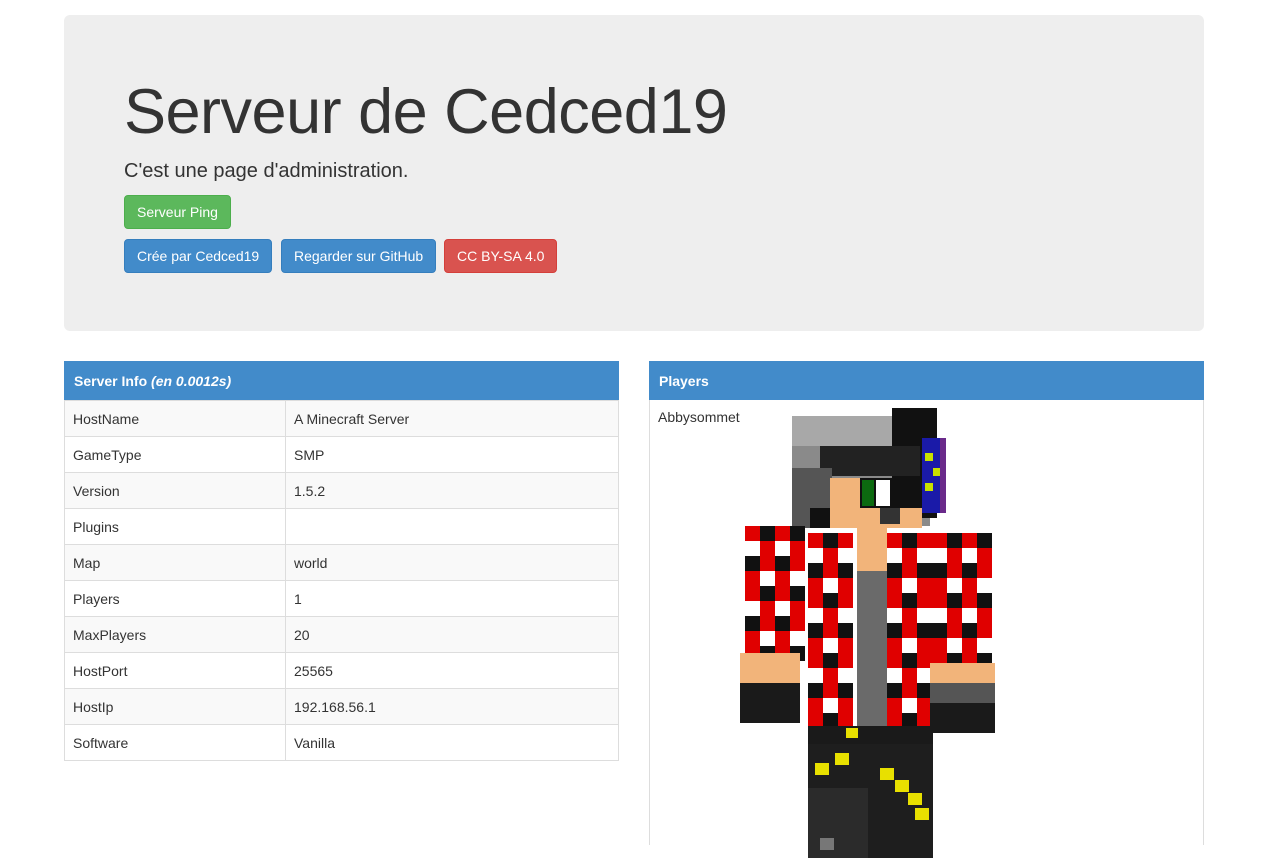 The width and height of the screenshot is (1279, 858). I want to click on server-info-heading: Server Info (en 0.0012s), so click(341, 380).